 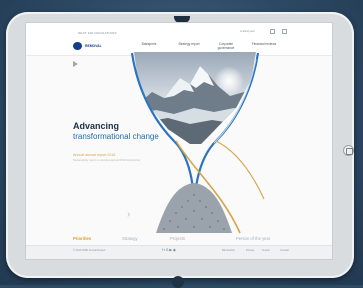 What do you see at coordinates (89, 250) in the screenshot?
I see `footer-copyright: © 2016 RWE Annual Report` at bounding box center [89, 250].